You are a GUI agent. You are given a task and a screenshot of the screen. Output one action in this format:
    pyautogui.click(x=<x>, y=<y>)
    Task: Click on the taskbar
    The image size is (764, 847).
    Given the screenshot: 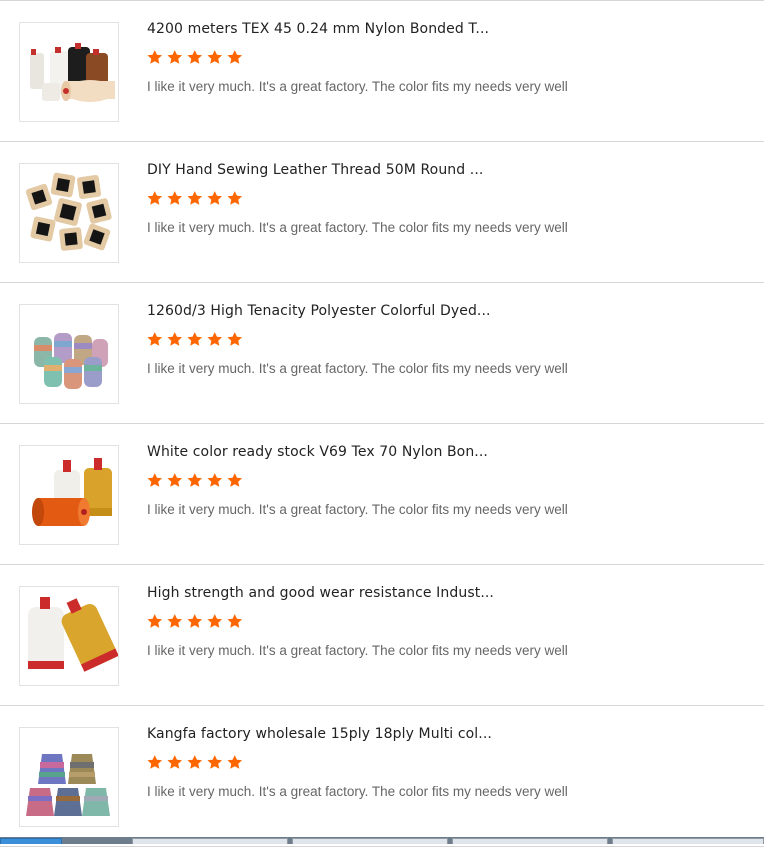 What is the action you would take?
    pyautogui.click(x=382, y=840)
    